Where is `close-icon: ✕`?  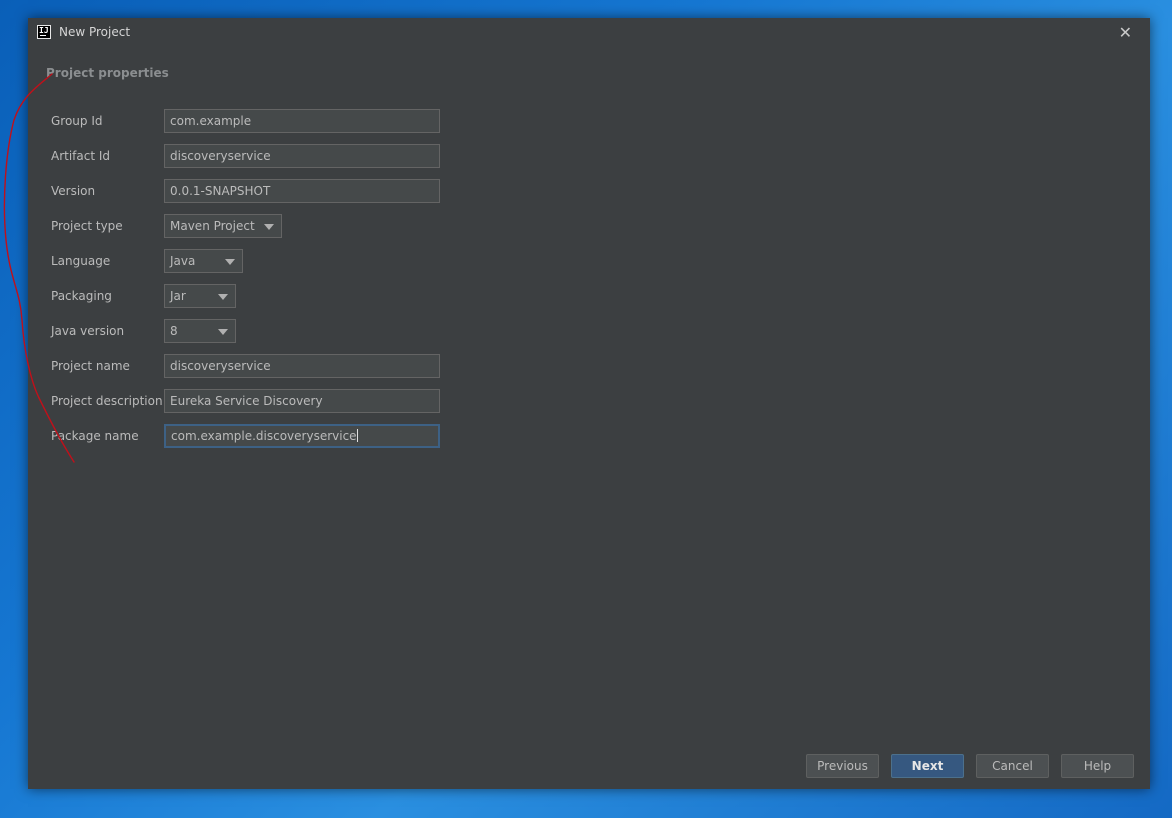
close-icon: ✕ is located at coordinates (1125, 32).